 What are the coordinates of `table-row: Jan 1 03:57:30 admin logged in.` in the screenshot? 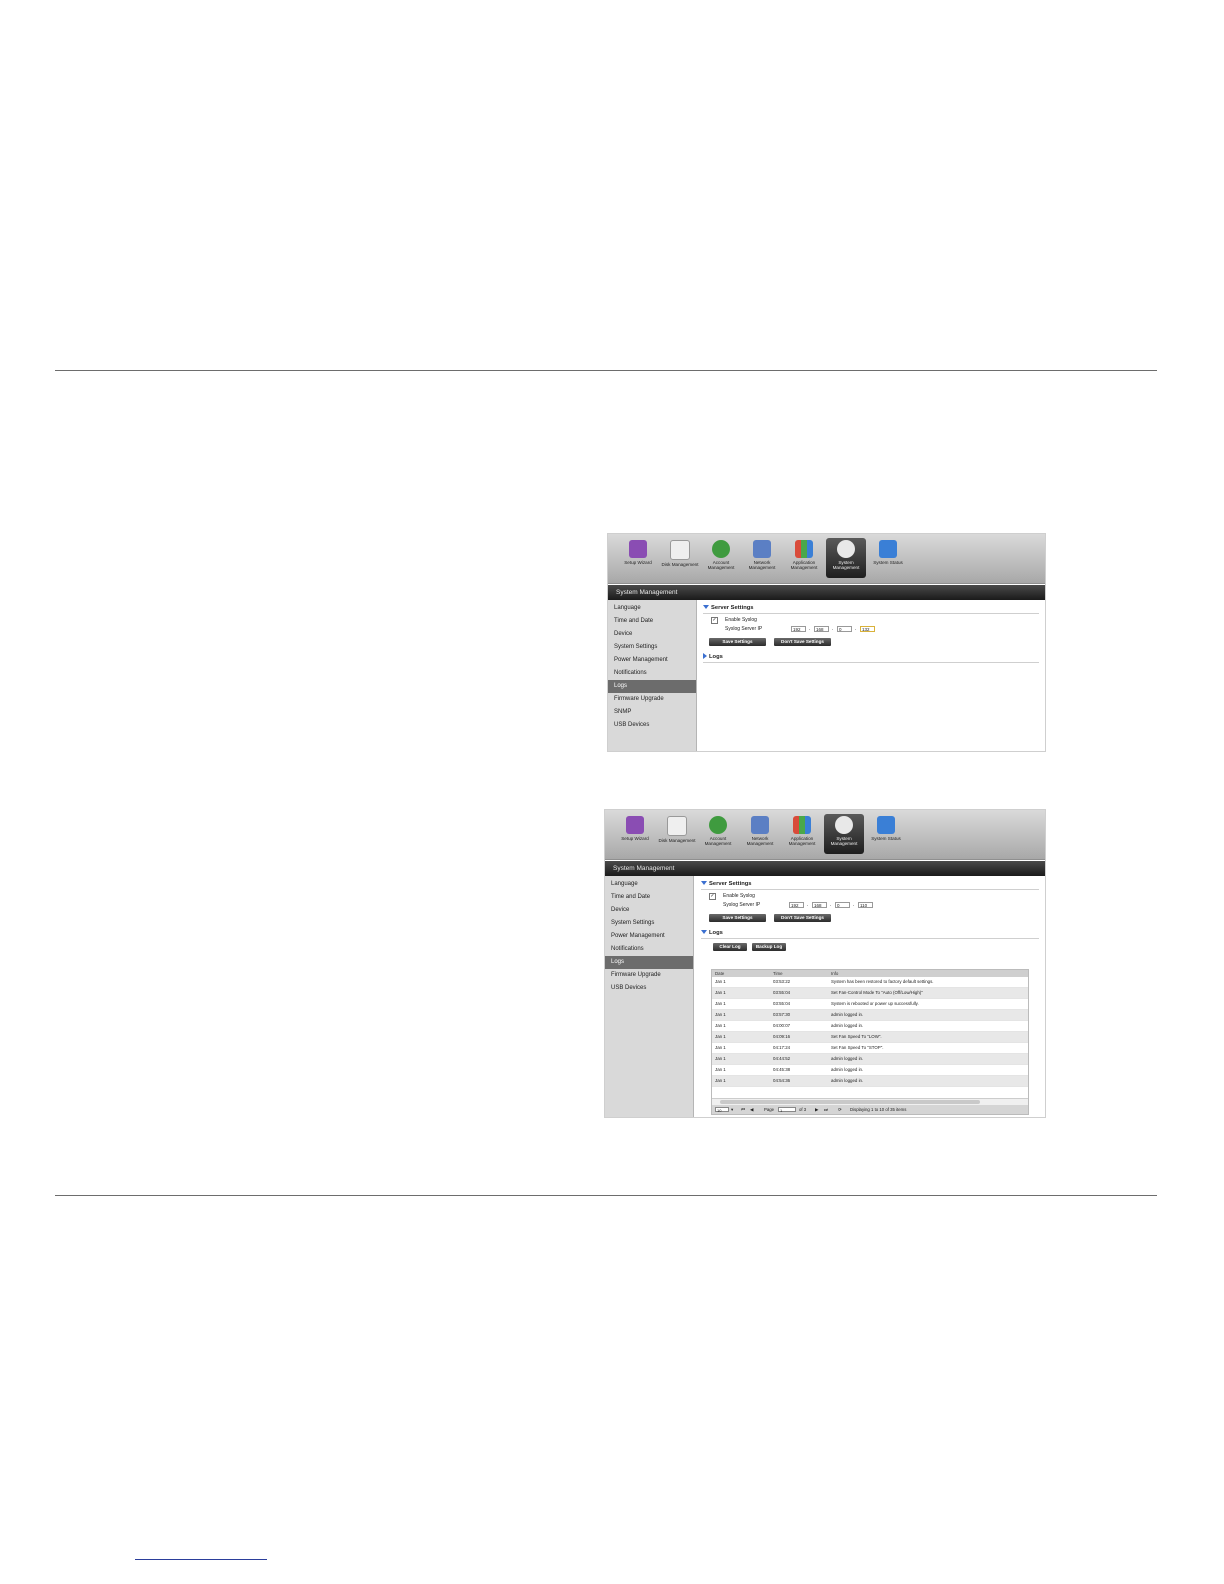 It's located at (870, 1015).